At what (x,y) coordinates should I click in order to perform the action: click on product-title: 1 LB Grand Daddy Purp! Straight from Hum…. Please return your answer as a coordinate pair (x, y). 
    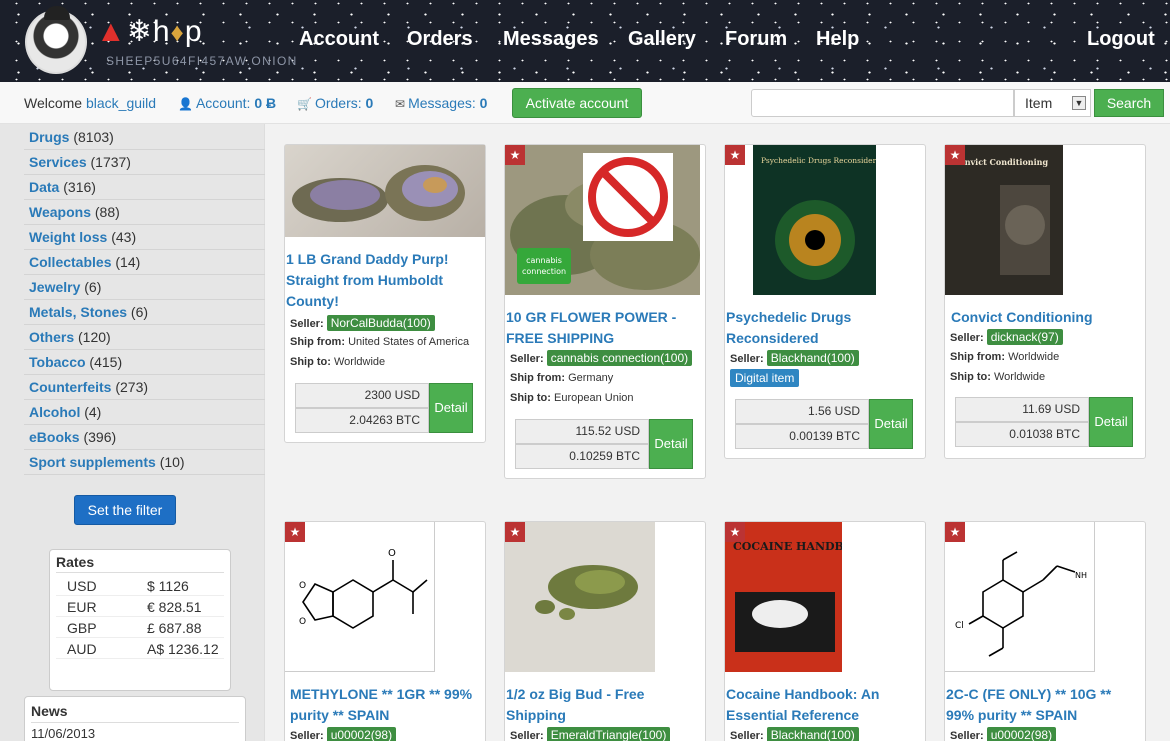
    Looking at the image, I should click on (384, 280).